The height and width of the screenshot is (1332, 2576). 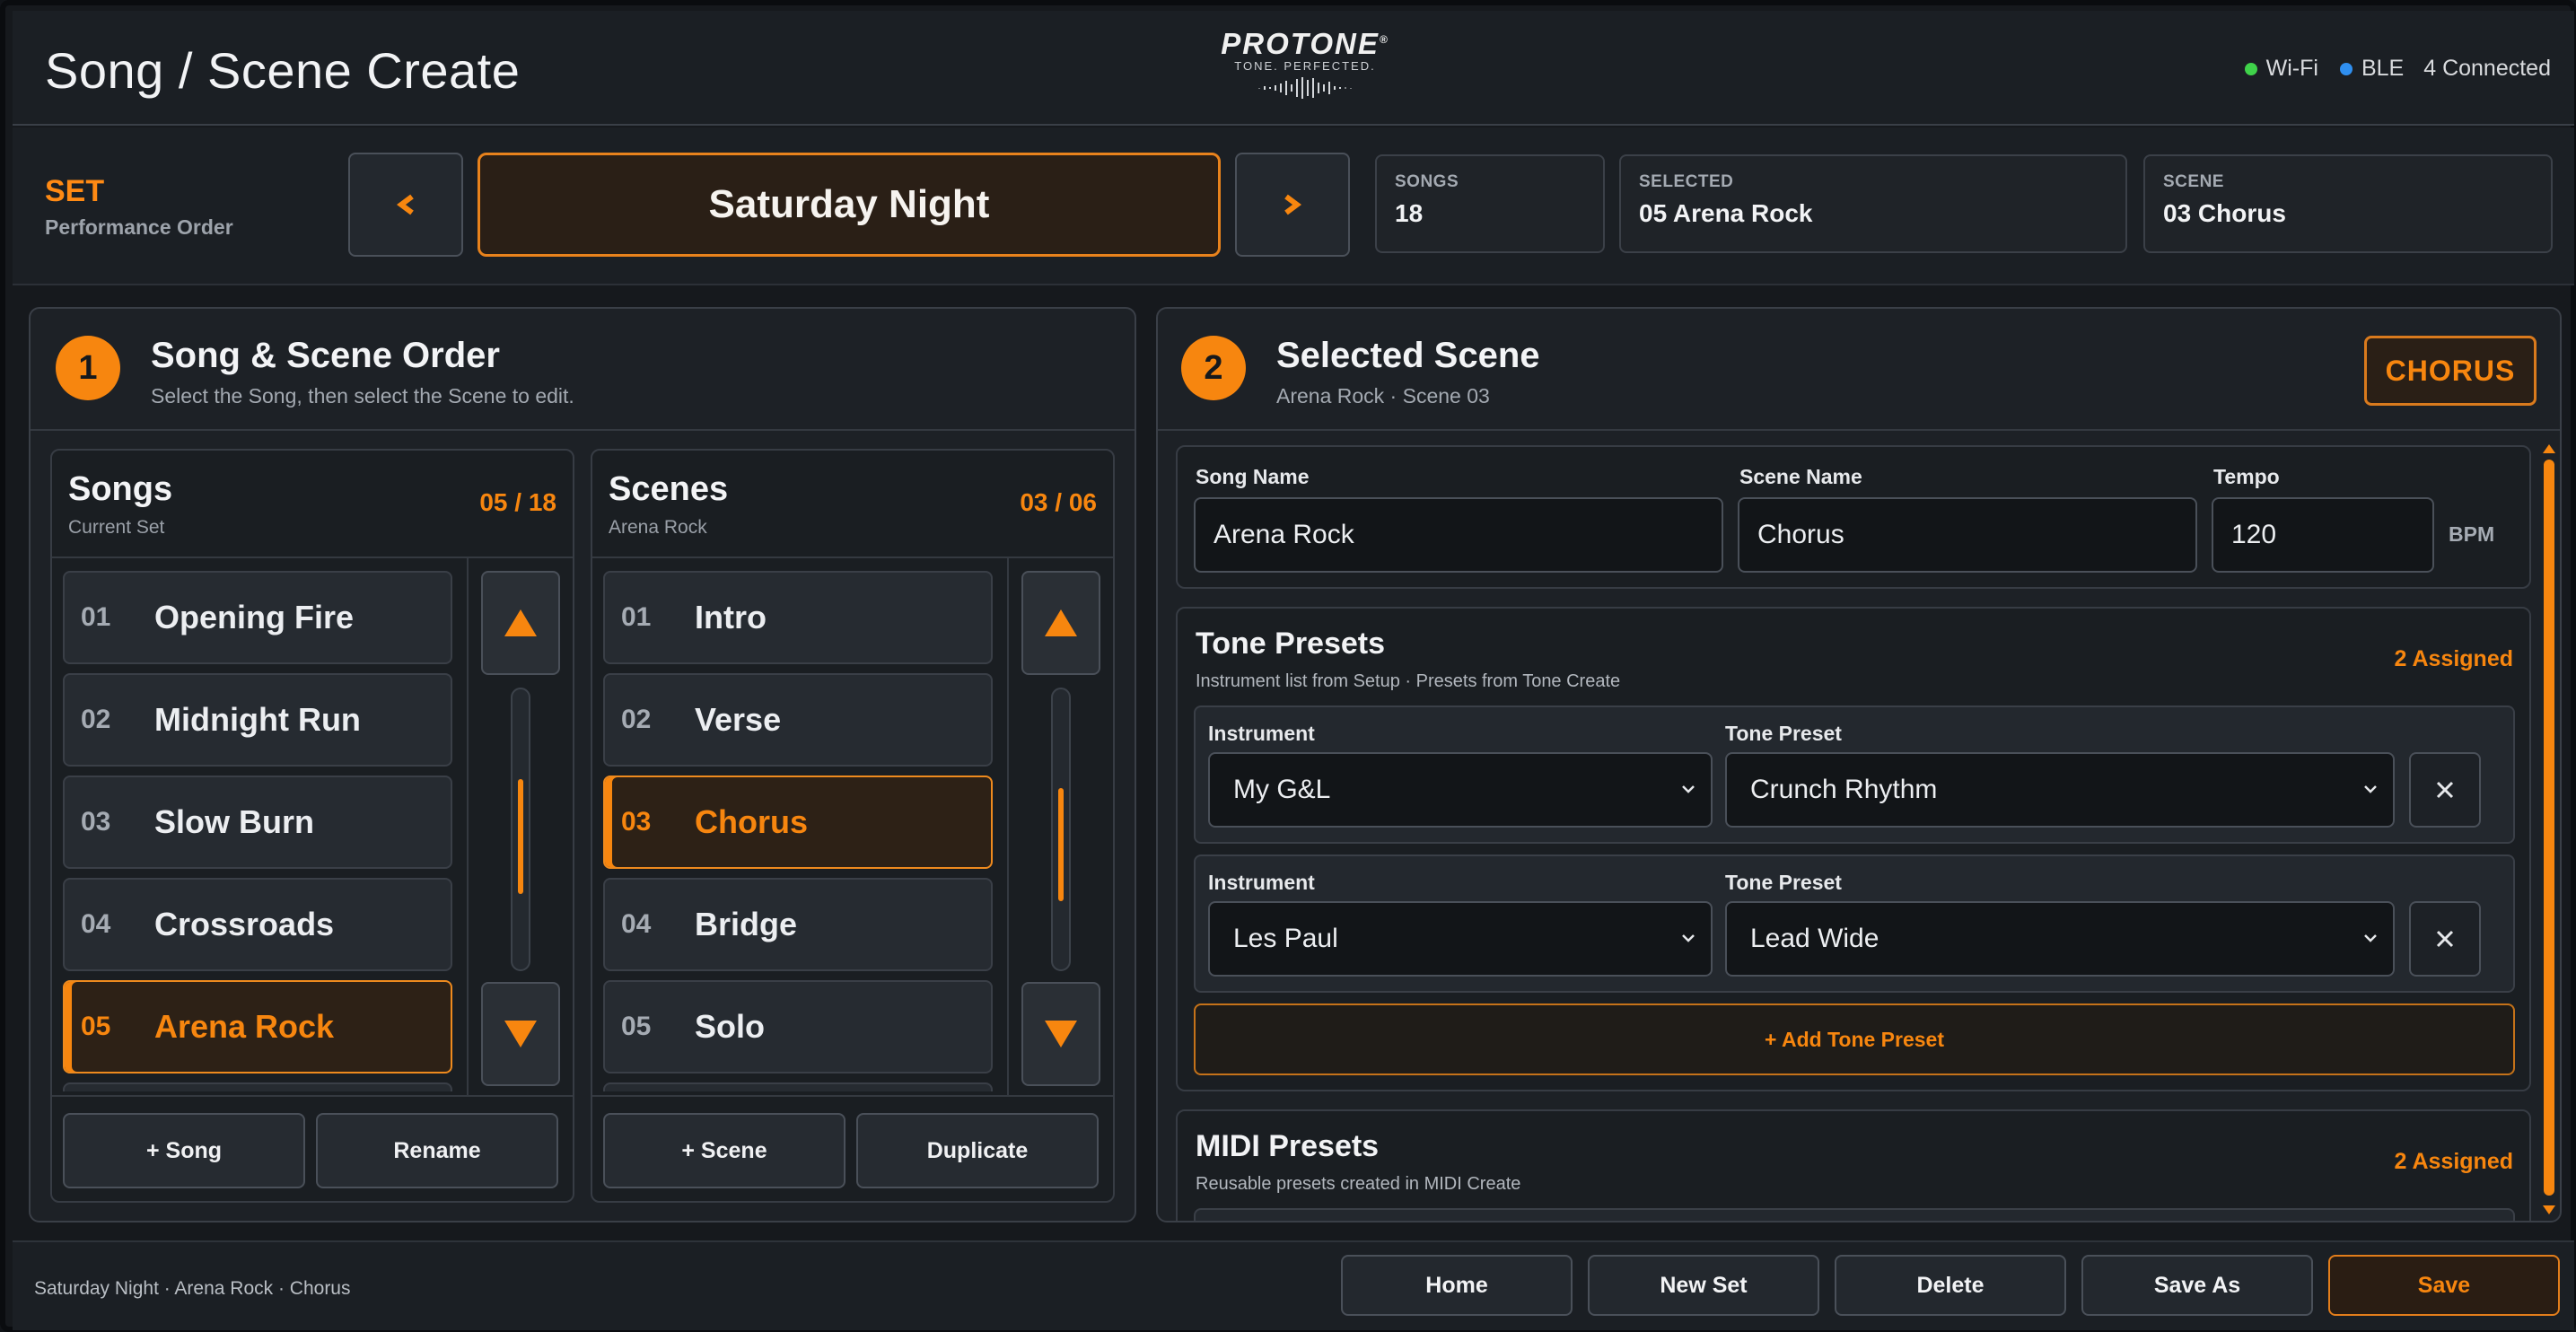 What do you see at coordinates (1384, 40) in the screenshot?
I see `logo-registered-mark: ®` at bounding box center [1384, 40].